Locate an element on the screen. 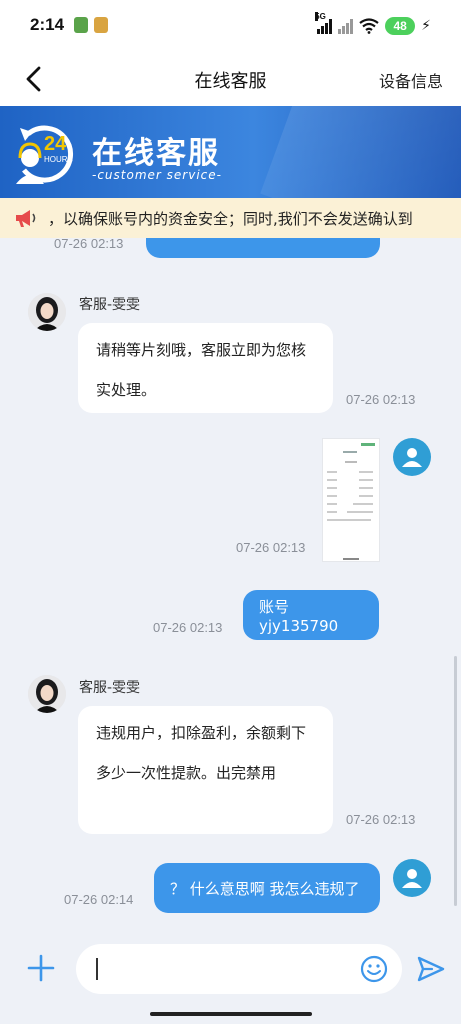 The width and height of the screenshot is (461, 1024). home-bar is located at coordinates (230, 1014).